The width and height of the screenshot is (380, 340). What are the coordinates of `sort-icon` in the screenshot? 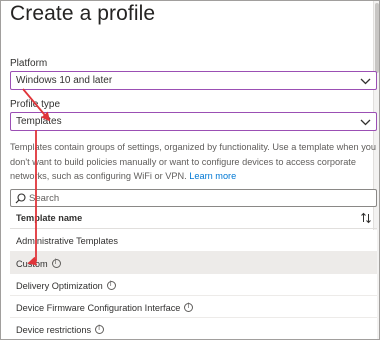 It's located at (366, 218).